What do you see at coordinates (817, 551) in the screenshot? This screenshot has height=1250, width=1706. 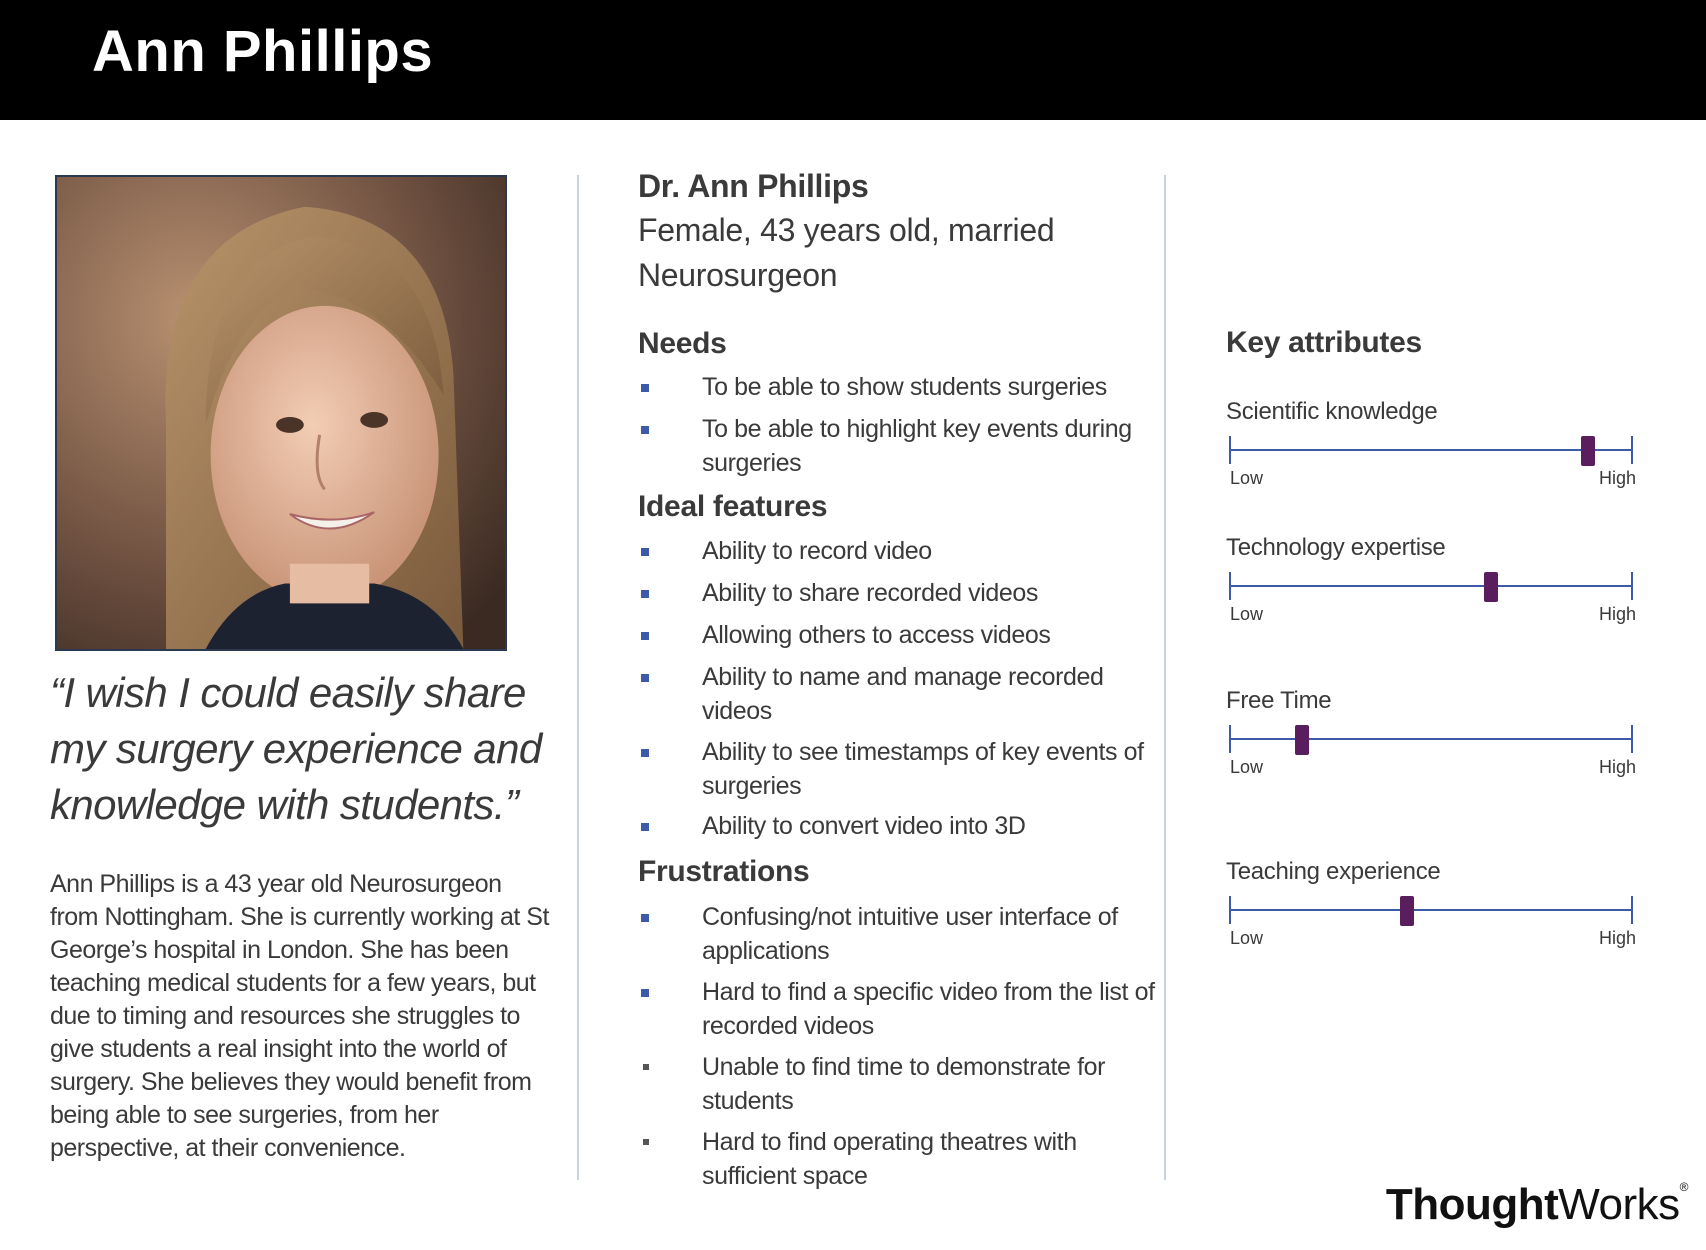 I see `features-item: Ability to record video` at bounding box center [817, 551].